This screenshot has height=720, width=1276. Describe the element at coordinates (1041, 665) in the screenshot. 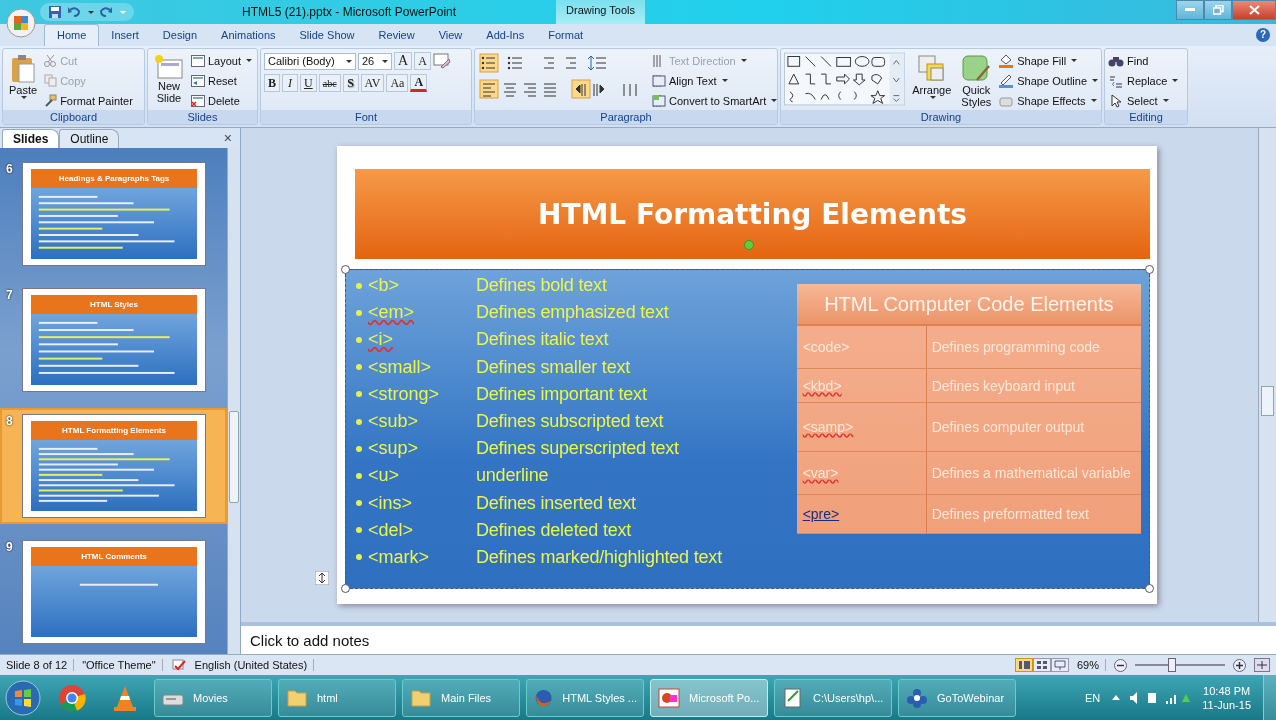

I see `view-buttons` at that location.